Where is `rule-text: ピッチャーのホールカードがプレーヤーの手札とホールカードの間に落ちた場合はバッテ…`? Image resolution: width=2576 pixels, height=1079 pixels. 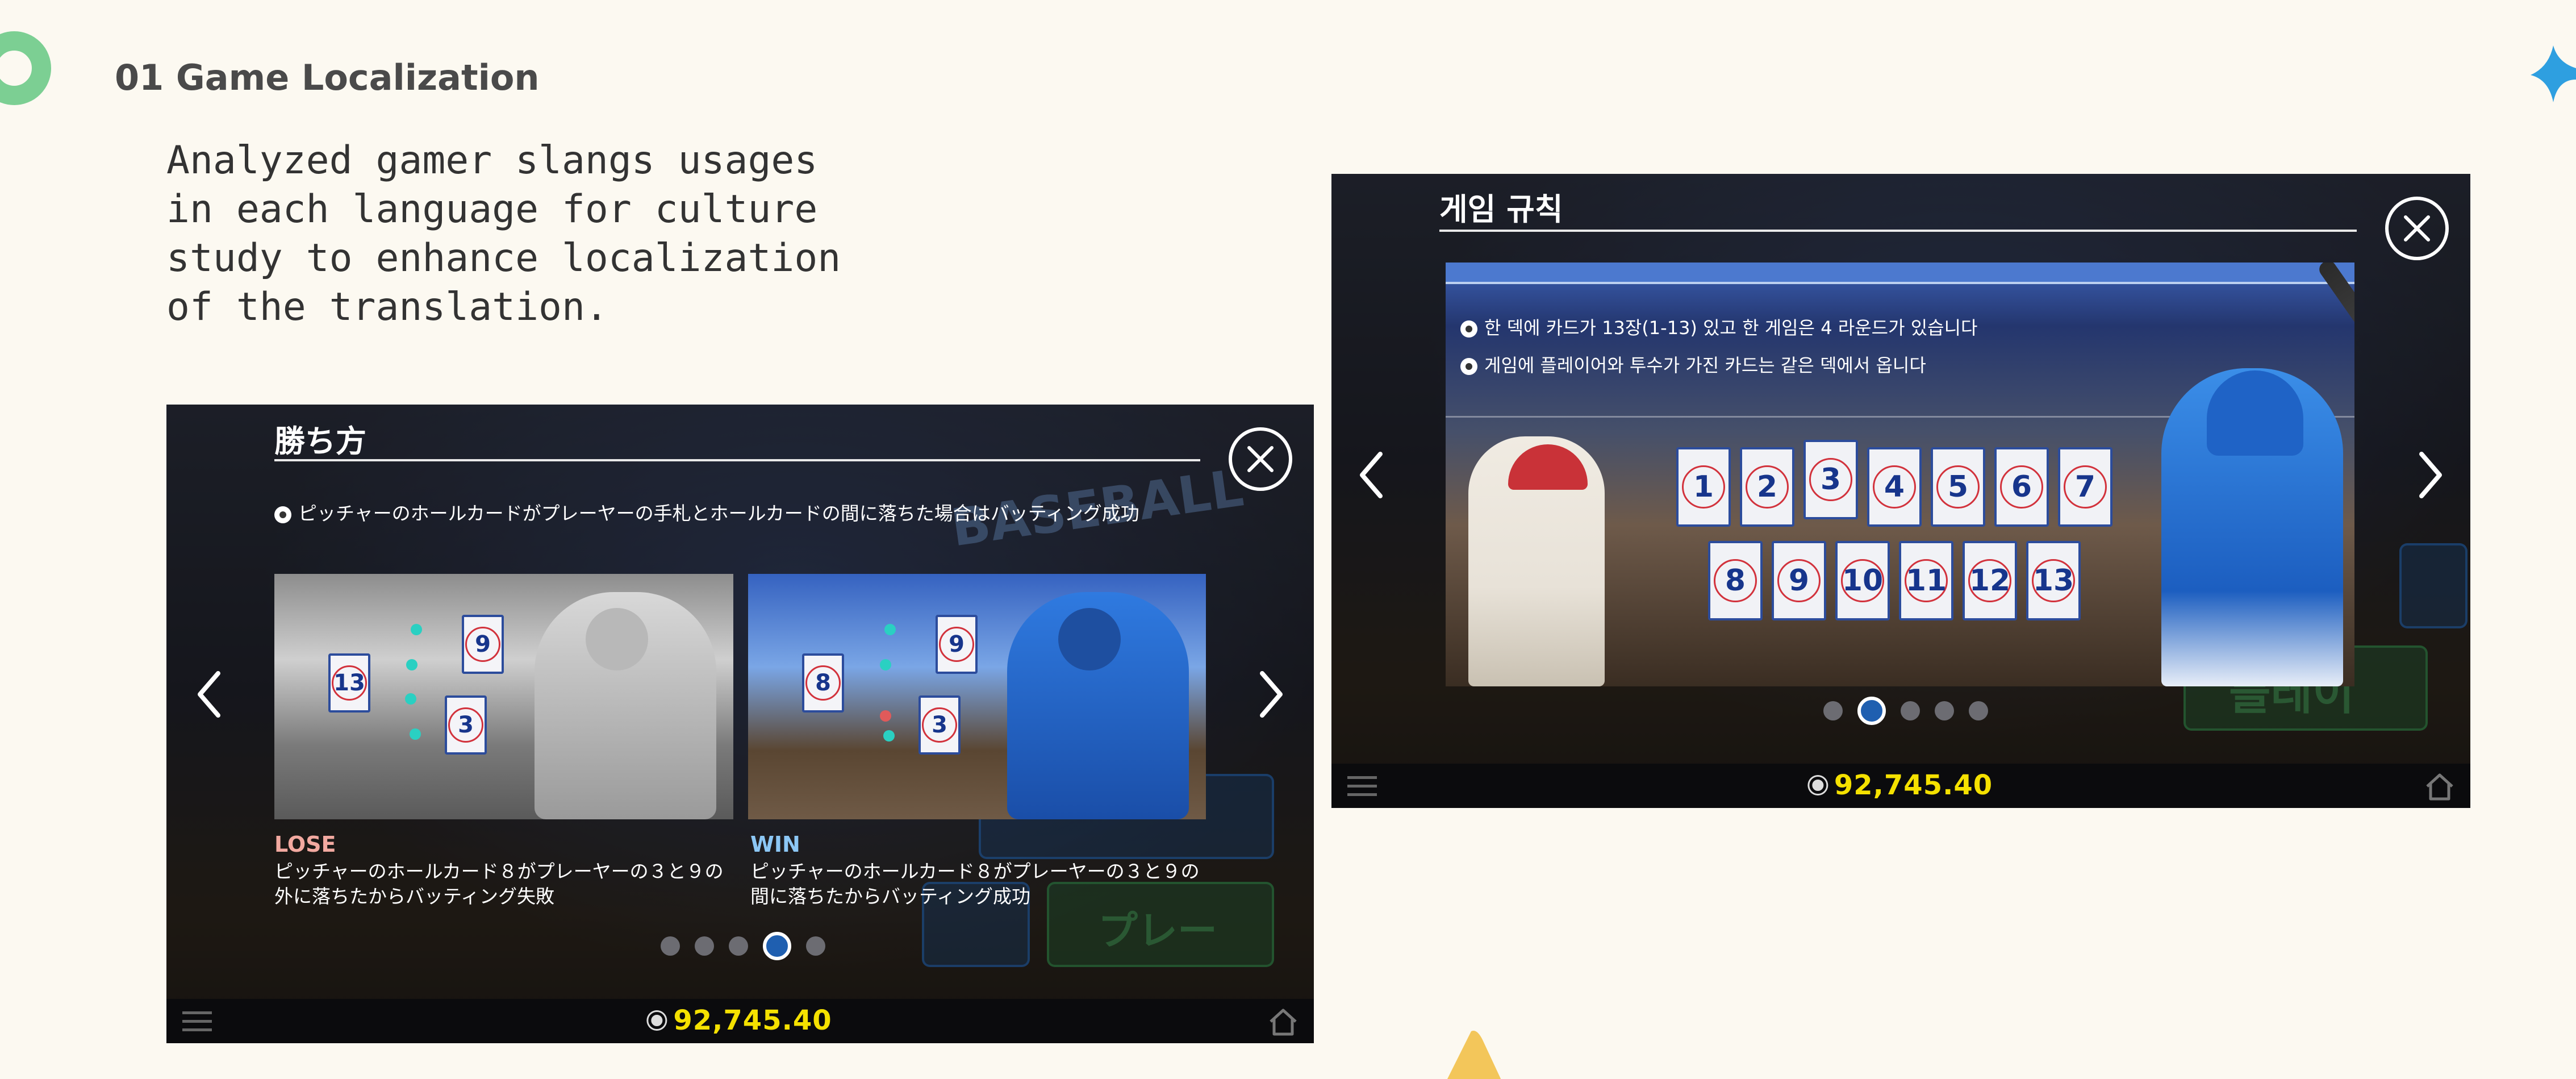 rule-text: ピッチャーのホールカードがプレーヤーの手札とホールカードの間に落ちた場合はバッテ… is located at coordinates (719, 513).